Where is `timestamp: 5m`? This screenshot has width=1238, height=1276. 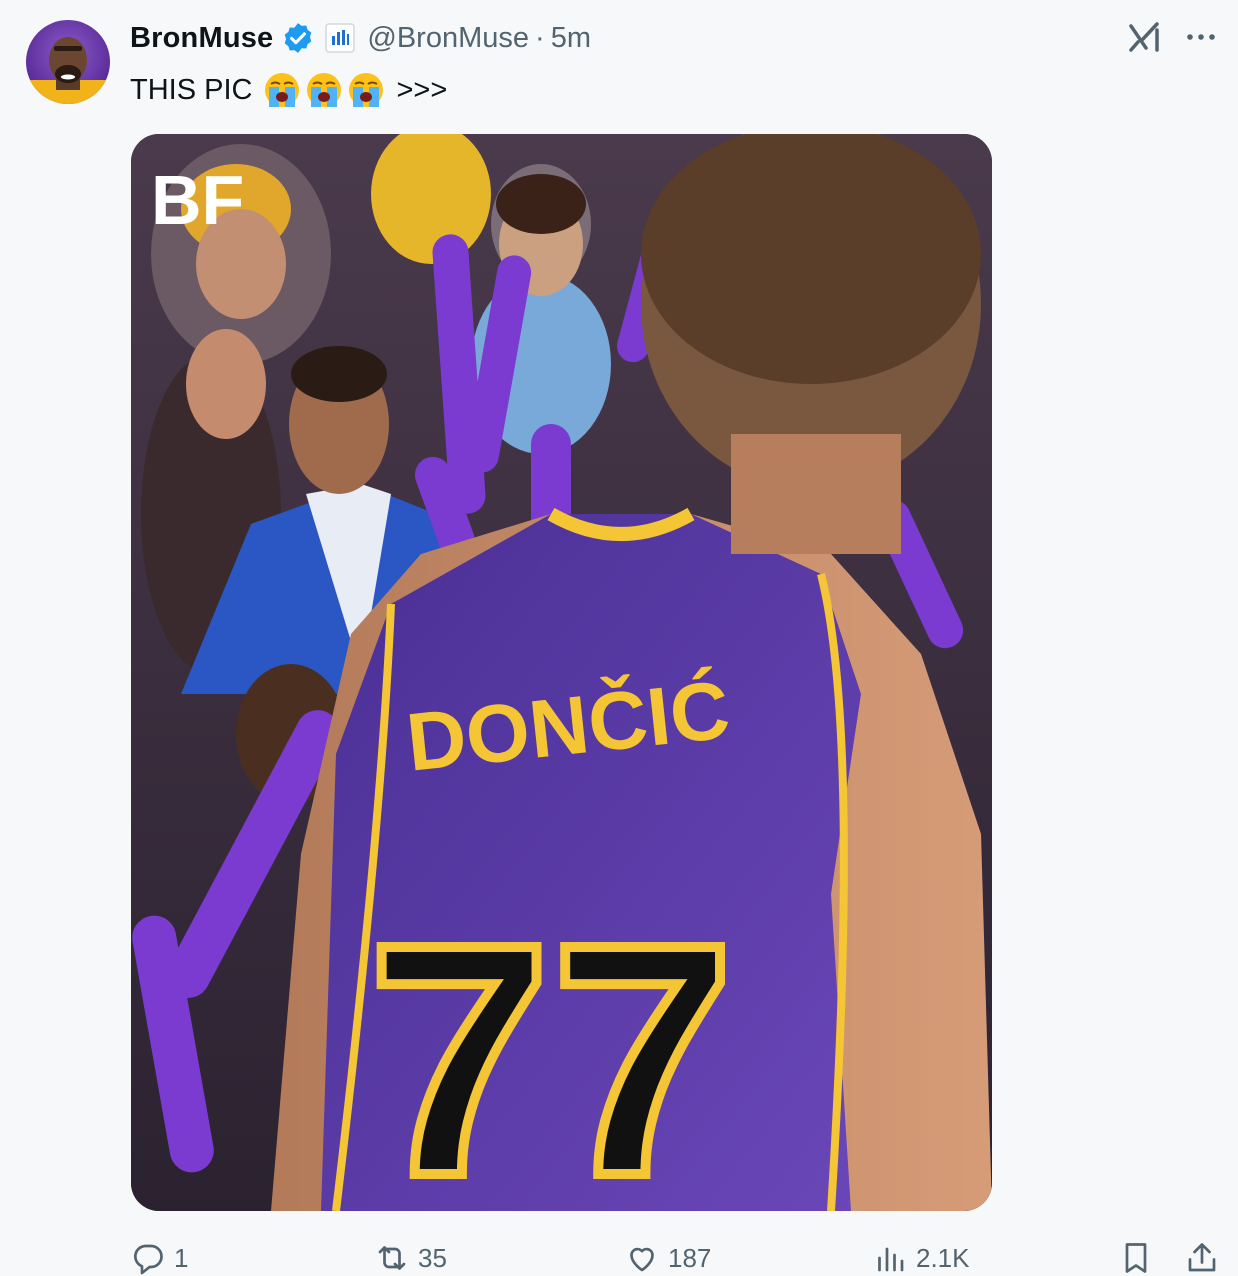 timestamp: 5m is located at coordinates (571, 38).